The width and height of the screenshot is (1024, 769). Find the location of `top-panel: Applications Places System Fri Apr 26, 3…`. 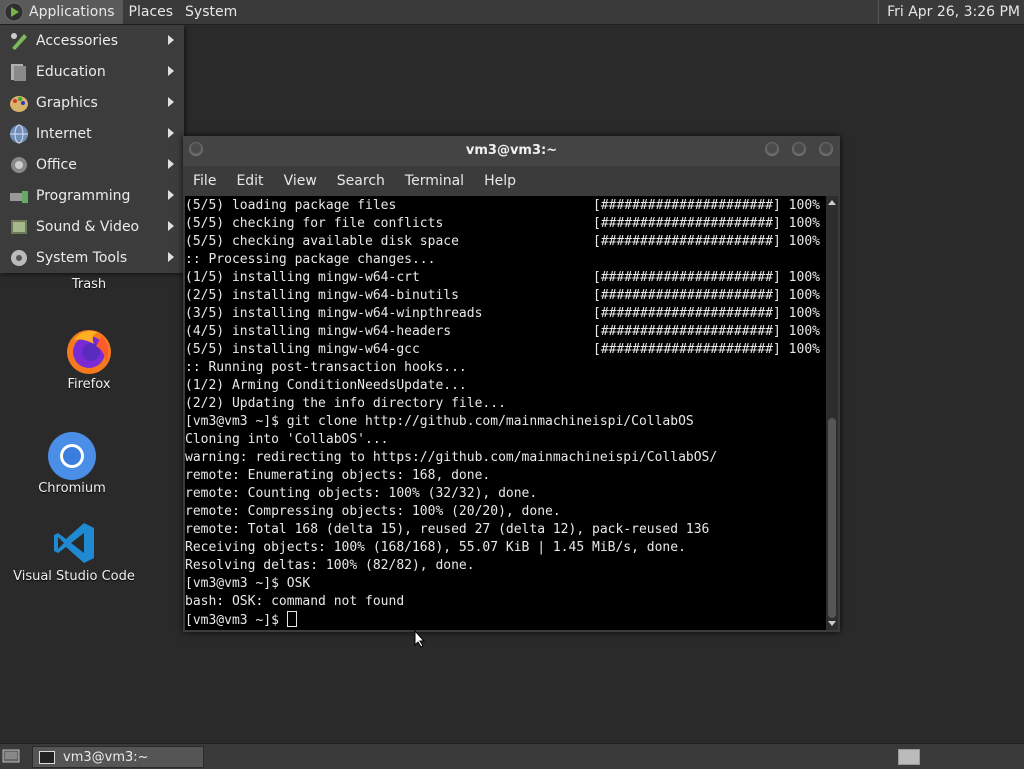

top-panel: Applications Places System Fri Apr 26, 3… is located at coordinates (512, 12).